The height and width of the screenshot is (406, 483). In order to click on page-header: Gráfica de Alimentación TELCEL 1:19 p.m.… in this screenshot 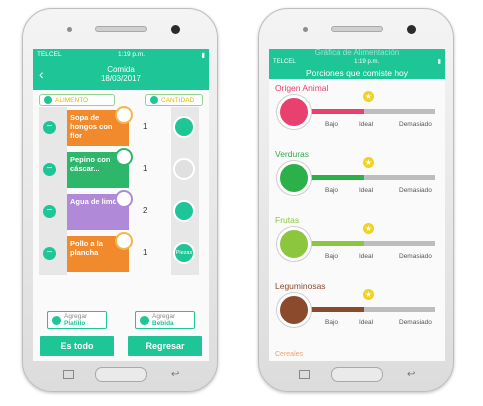, I will do `click(357, 64)`.